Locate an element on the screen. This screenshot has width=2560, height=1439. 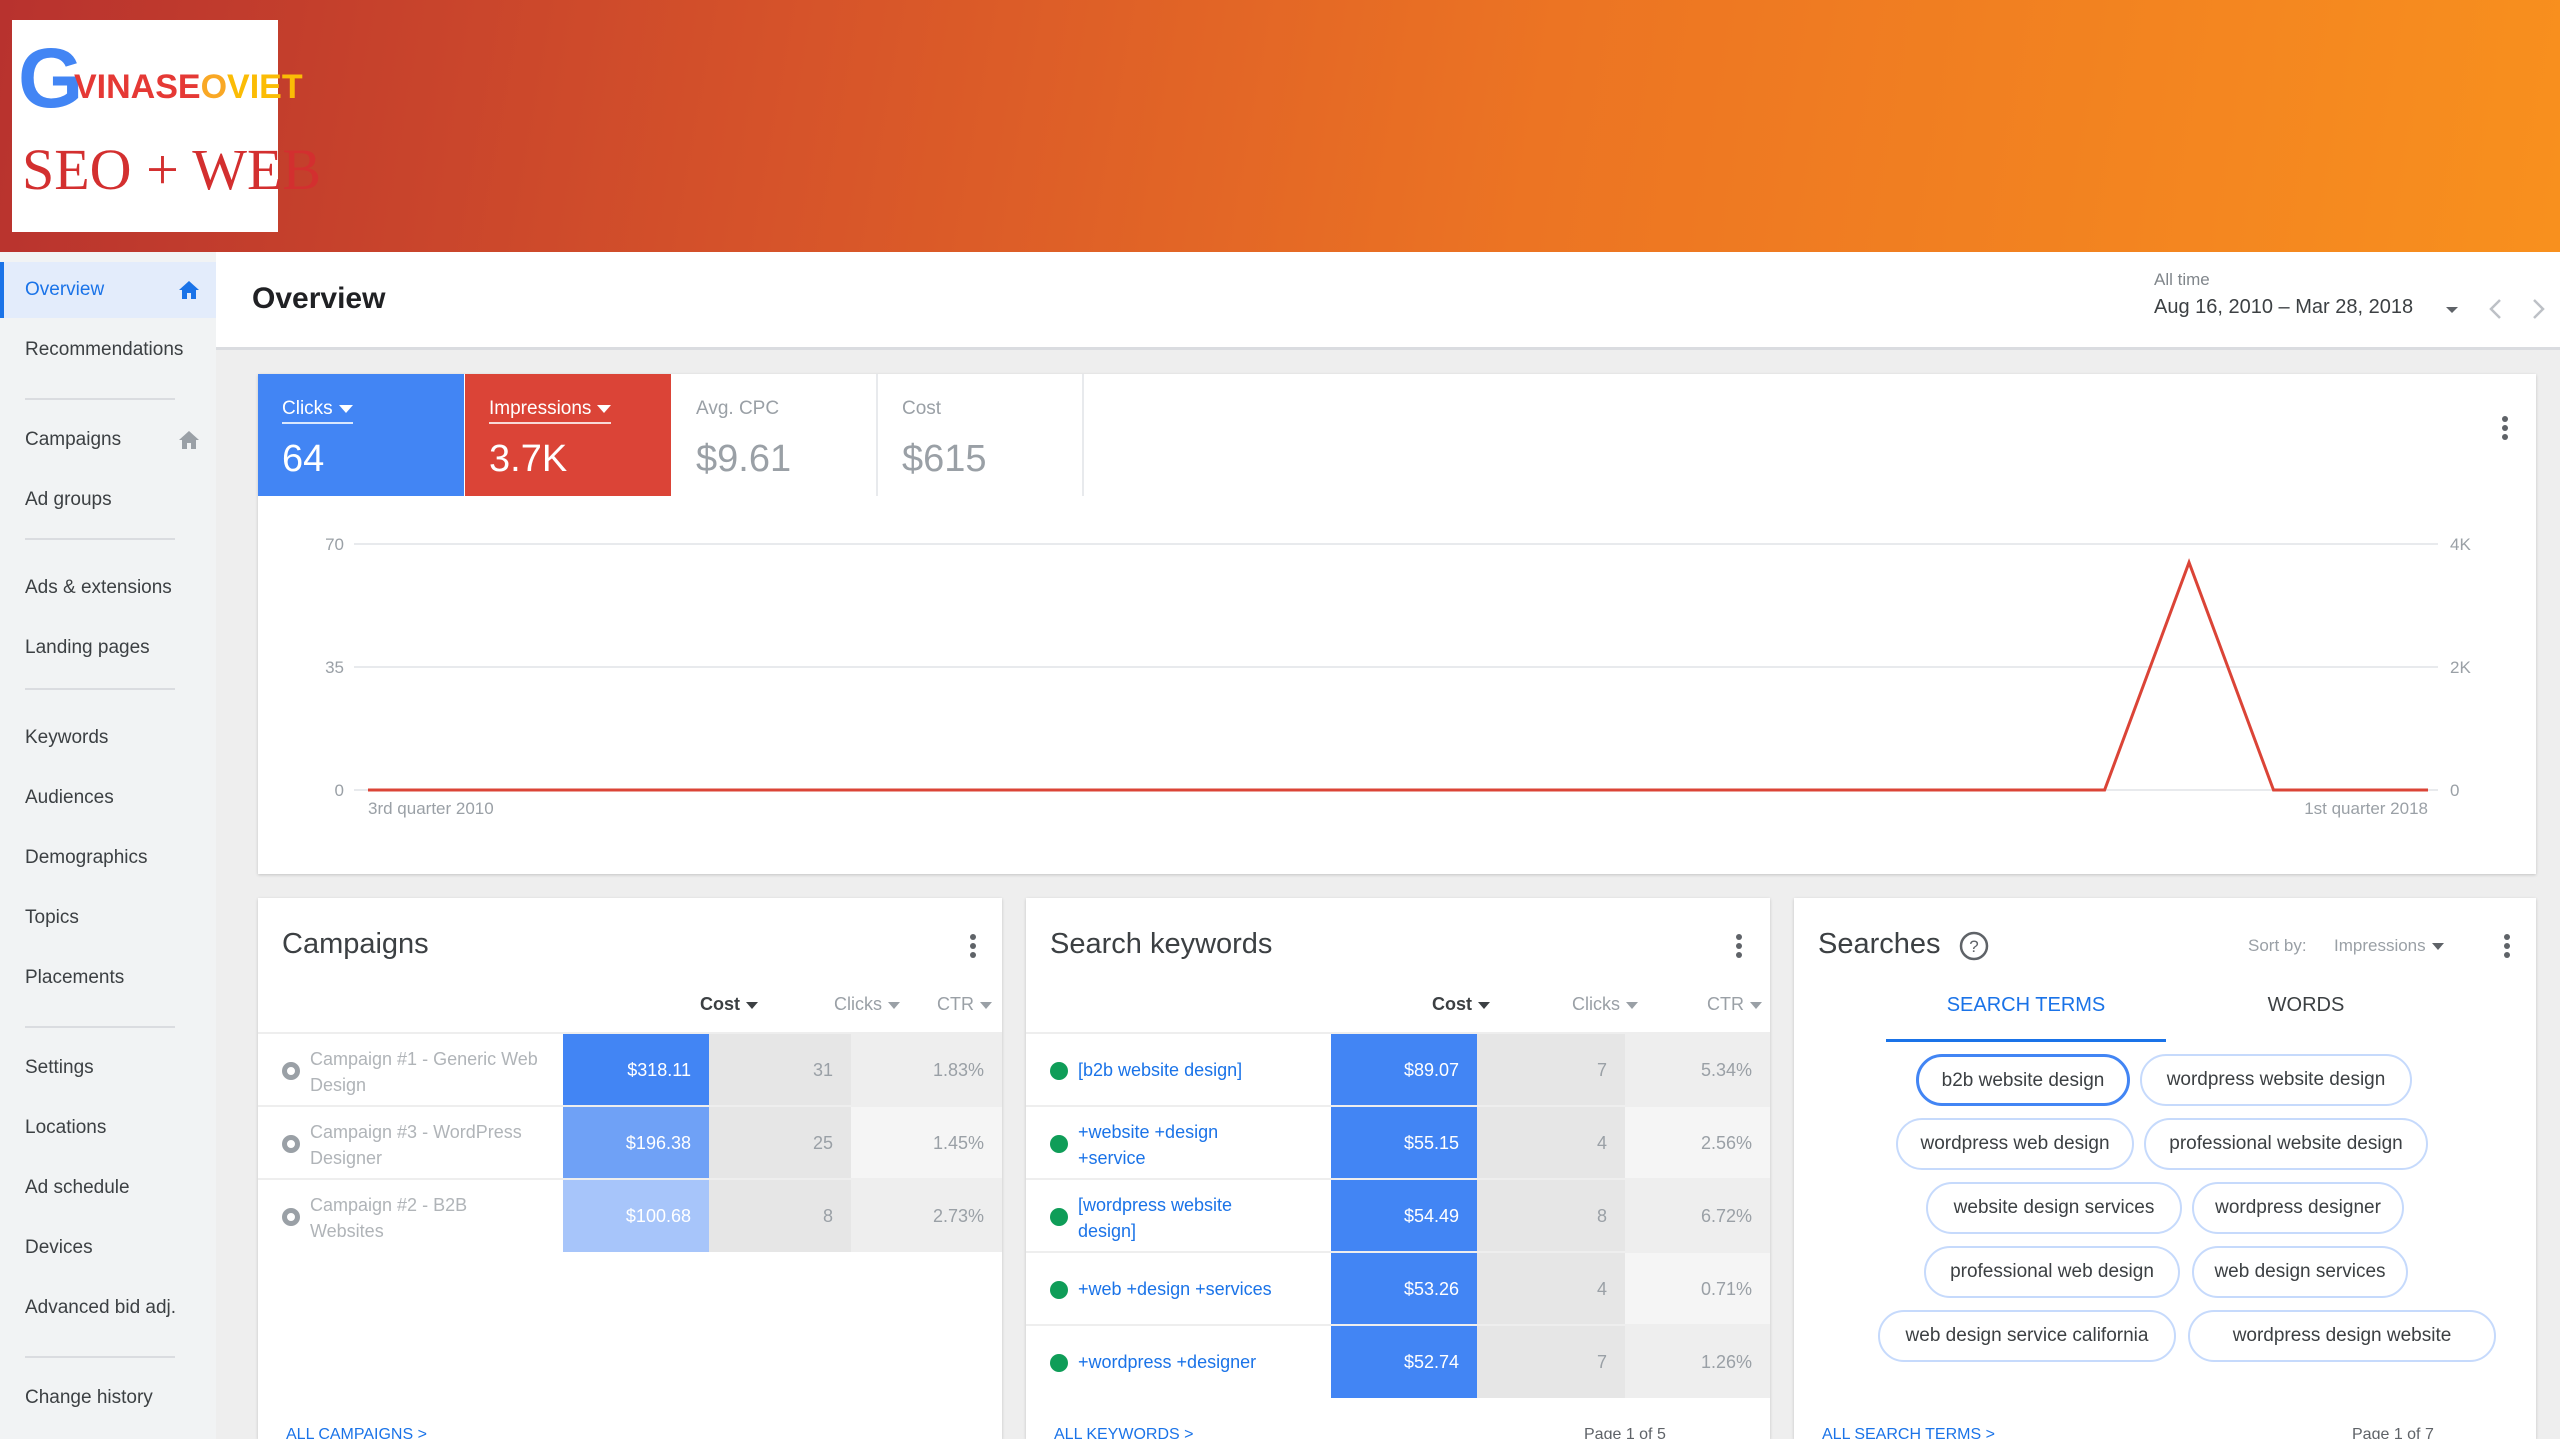
search-term-chip: b2b website design is located at coordinates (2023, 1080).